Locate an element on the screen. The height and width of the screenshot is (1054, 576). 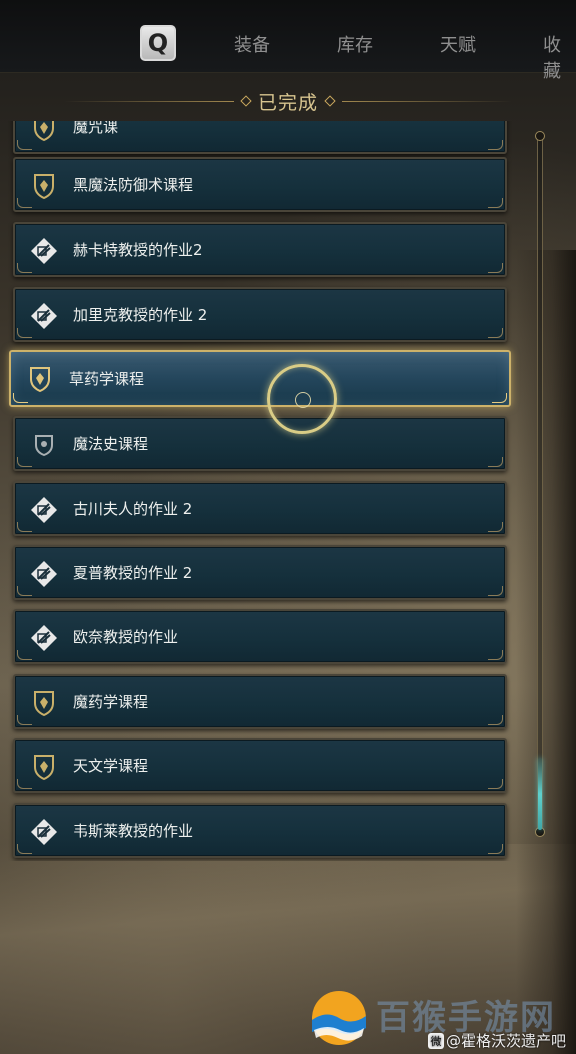
list-item-label: 加里克教授的作业 2 is located at coordinates (140, 315).